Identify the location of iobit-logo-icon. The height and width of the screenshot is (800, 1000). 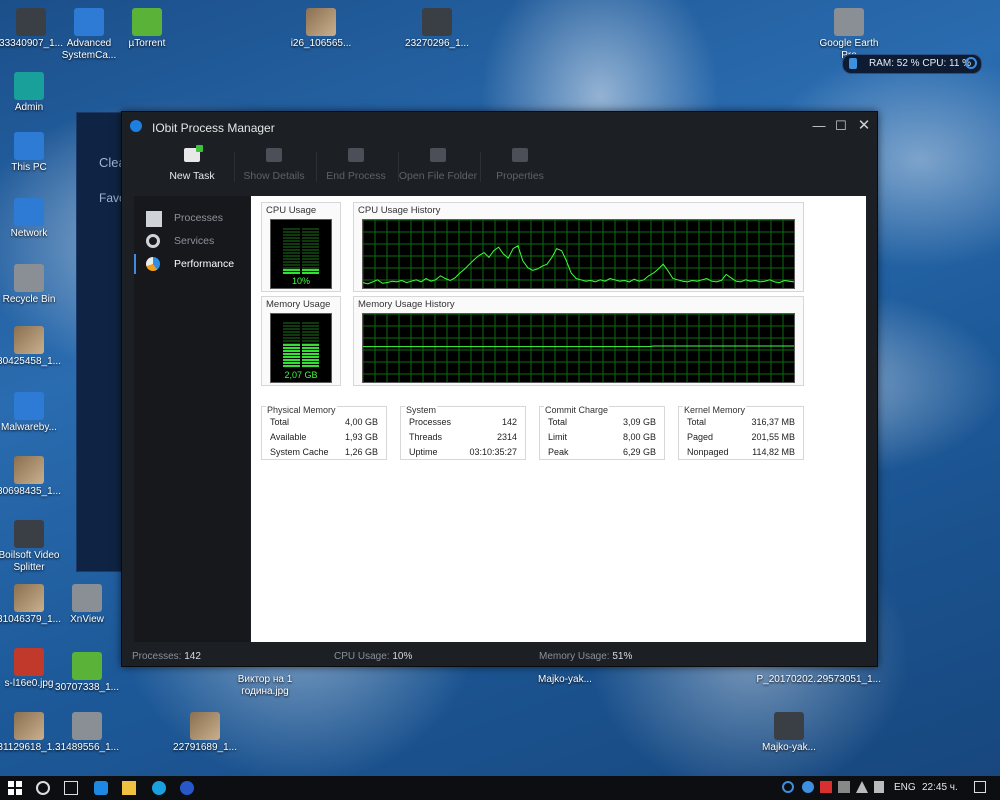
(136, 126).